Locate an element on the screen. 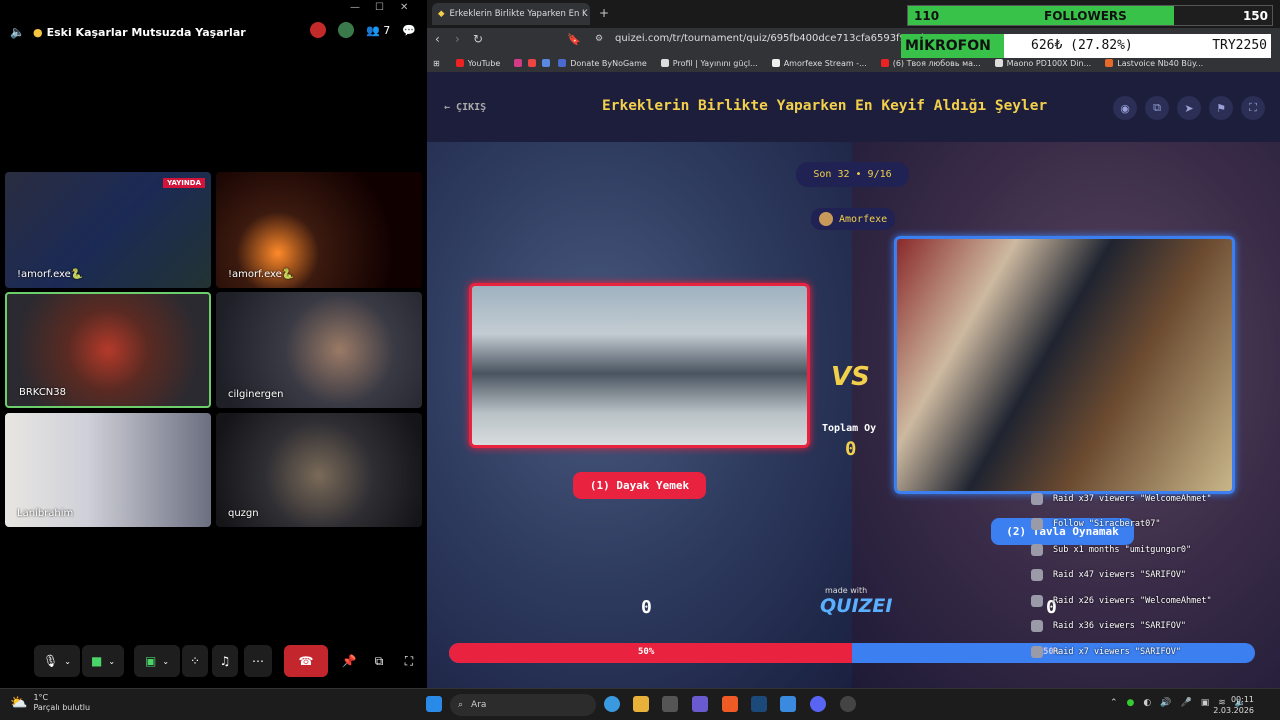 This screenshot has height=720, width=1280. video-tile-2: !amorf.exe🐍 is located at coordinates (319, 230).